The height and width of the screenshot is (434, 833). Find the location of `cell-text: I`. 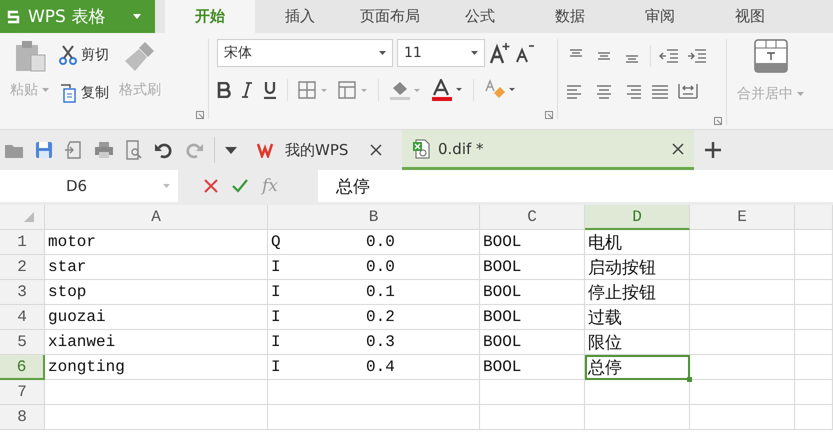

cell-text: I is located at coordinates (276, 267).